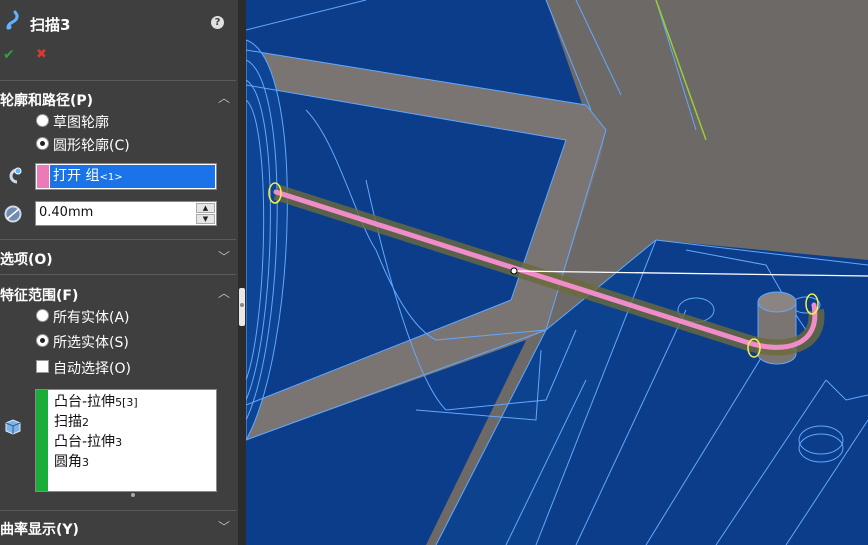  I want to click on section-feature-scope-title: 特征范围(F), so click(39, 296).